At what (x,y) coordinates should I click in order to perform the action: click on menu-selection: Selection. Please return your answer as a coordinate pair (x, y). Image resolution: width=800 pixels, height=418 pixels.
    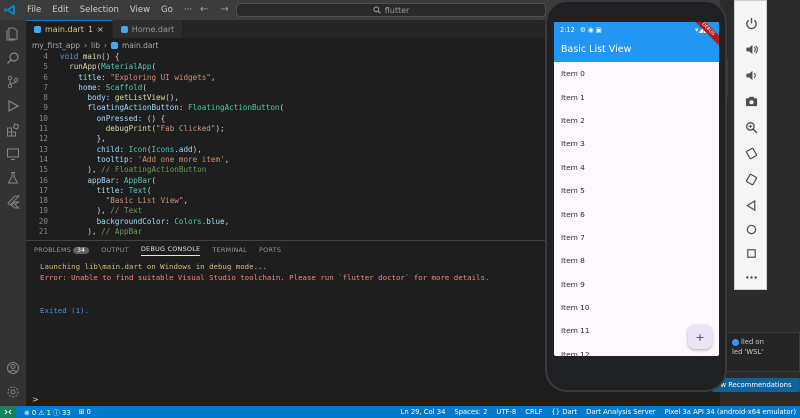
    Looking at the image, I should click on (99, 10).